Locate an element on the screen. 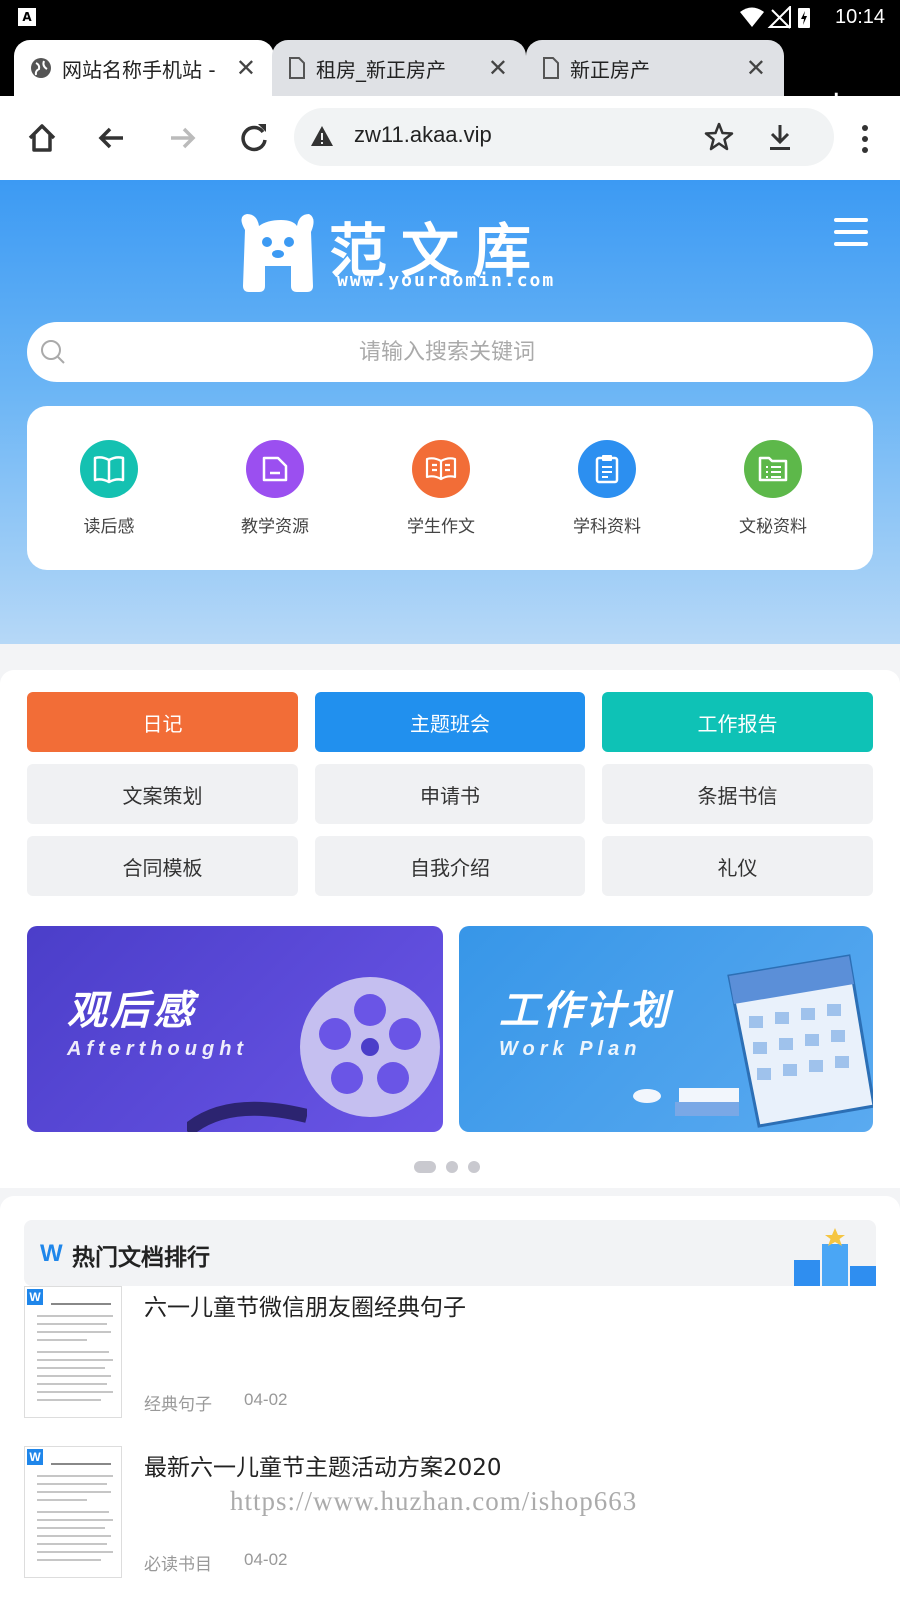  search-input is located at coordinates (447, 352).